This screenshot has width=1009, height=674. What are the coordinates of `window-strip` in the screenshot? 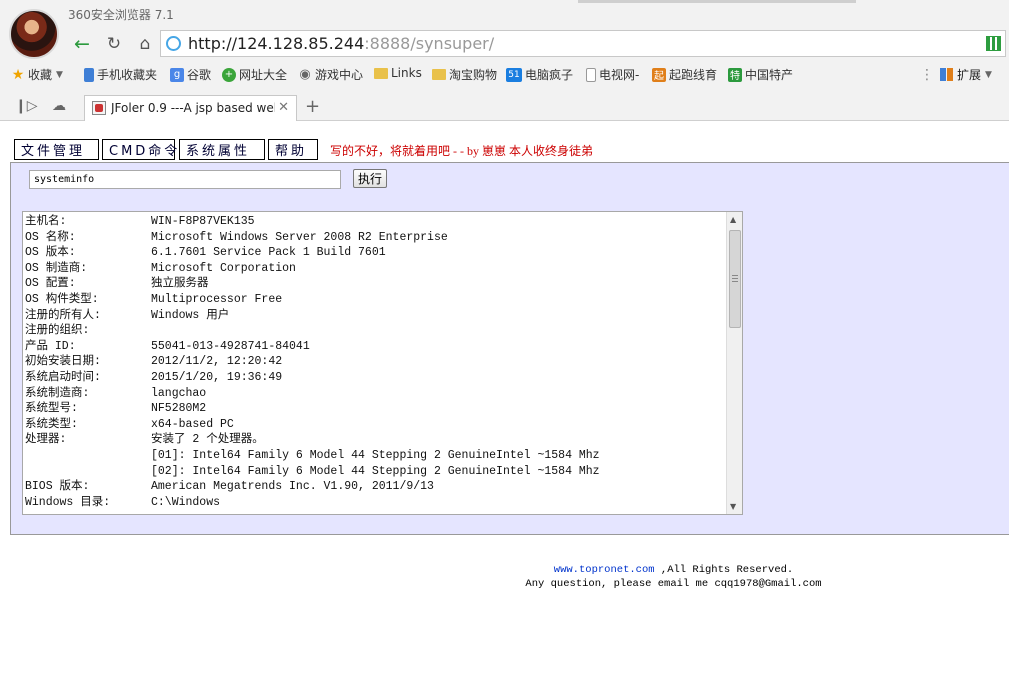 It's located at (717, 1).